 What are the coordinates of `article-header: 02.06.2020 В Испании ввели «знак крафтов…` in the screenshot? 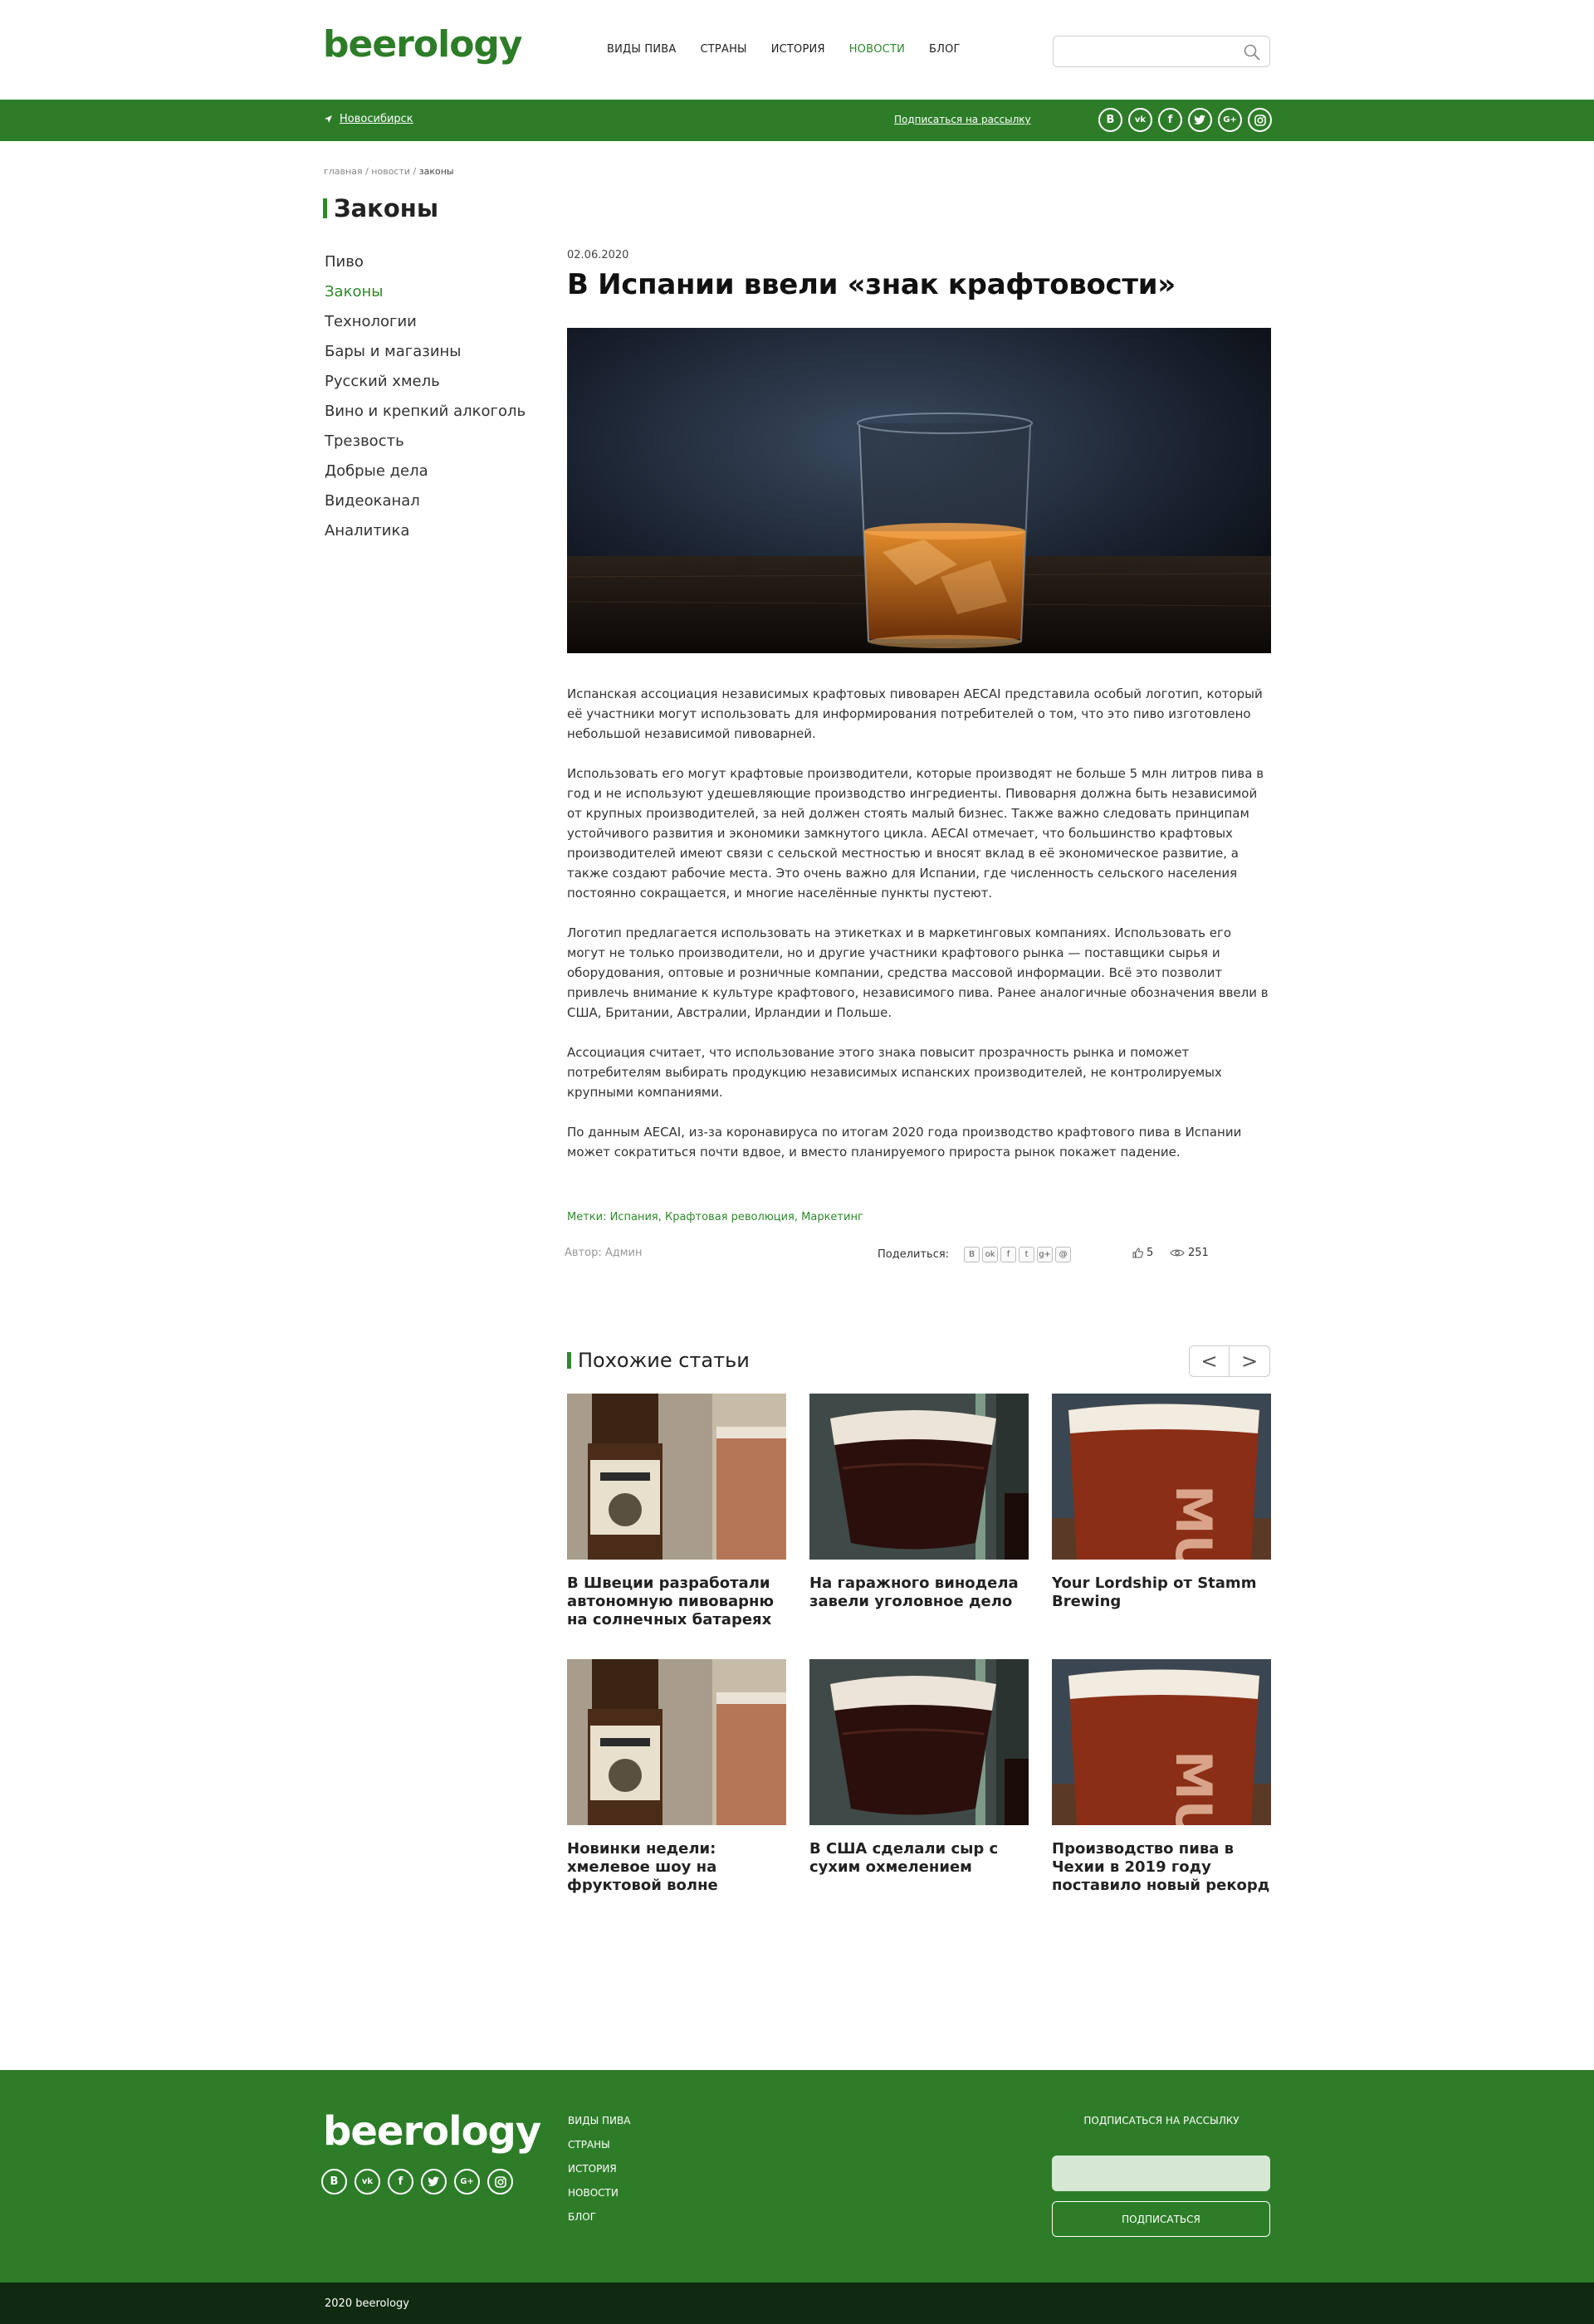 It's located at (919, 275).